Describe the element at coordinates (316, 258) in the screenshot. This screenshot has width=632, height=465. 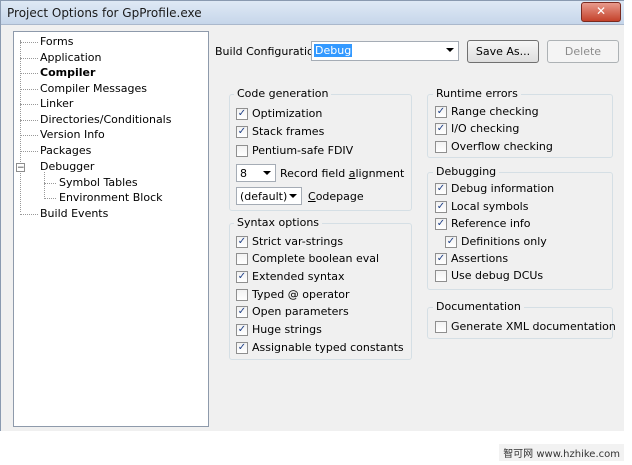
I see `checkbox-label: Complete boolean eval` at that location.